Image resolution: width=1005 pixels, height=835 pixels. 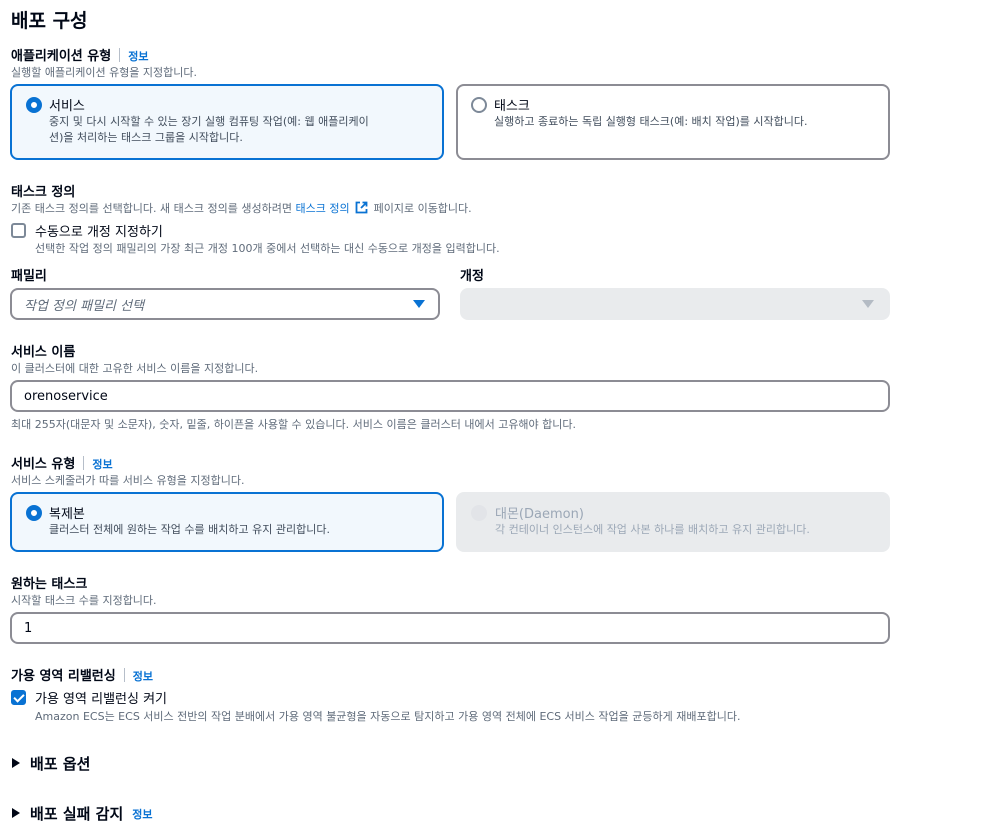 I want to click on family-select-placeholder: 작업 정의 패밀리 선택, so click(x=84, y=306).